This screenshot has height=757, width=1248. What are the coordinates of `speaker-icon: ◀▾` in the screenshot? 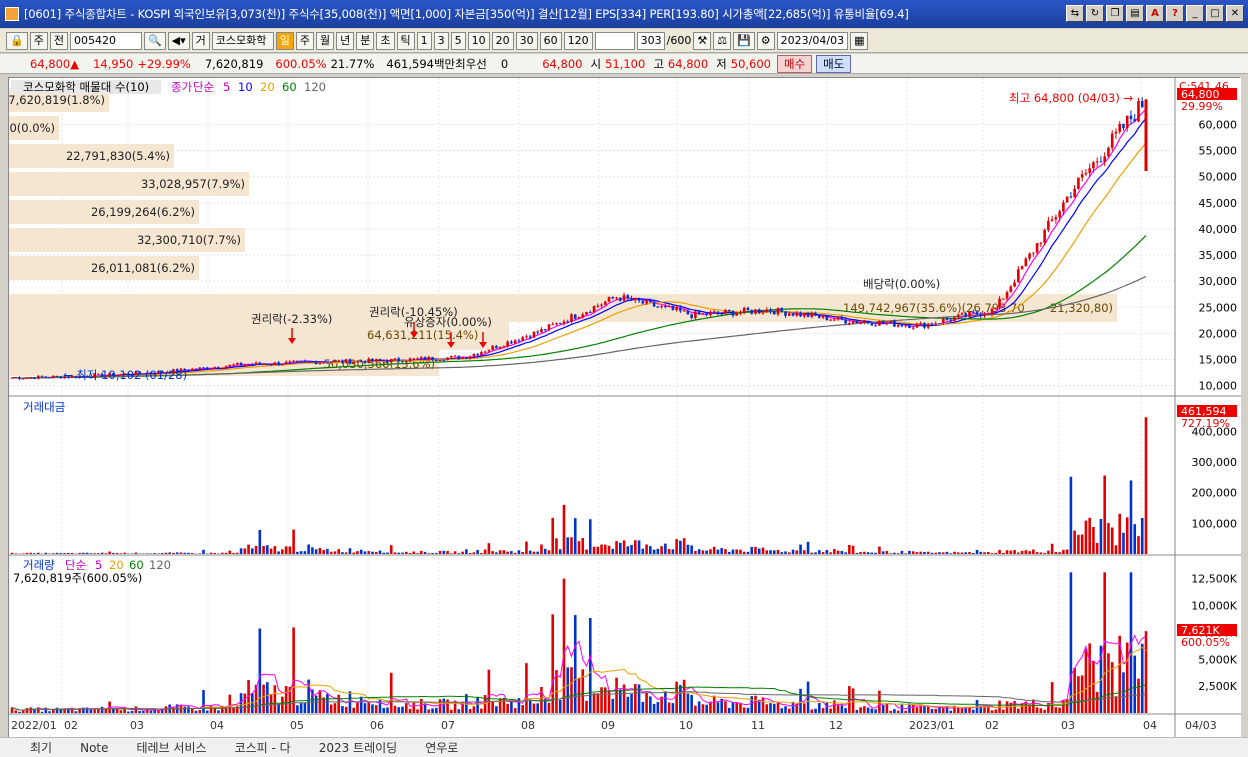 It's located at (178, 40).